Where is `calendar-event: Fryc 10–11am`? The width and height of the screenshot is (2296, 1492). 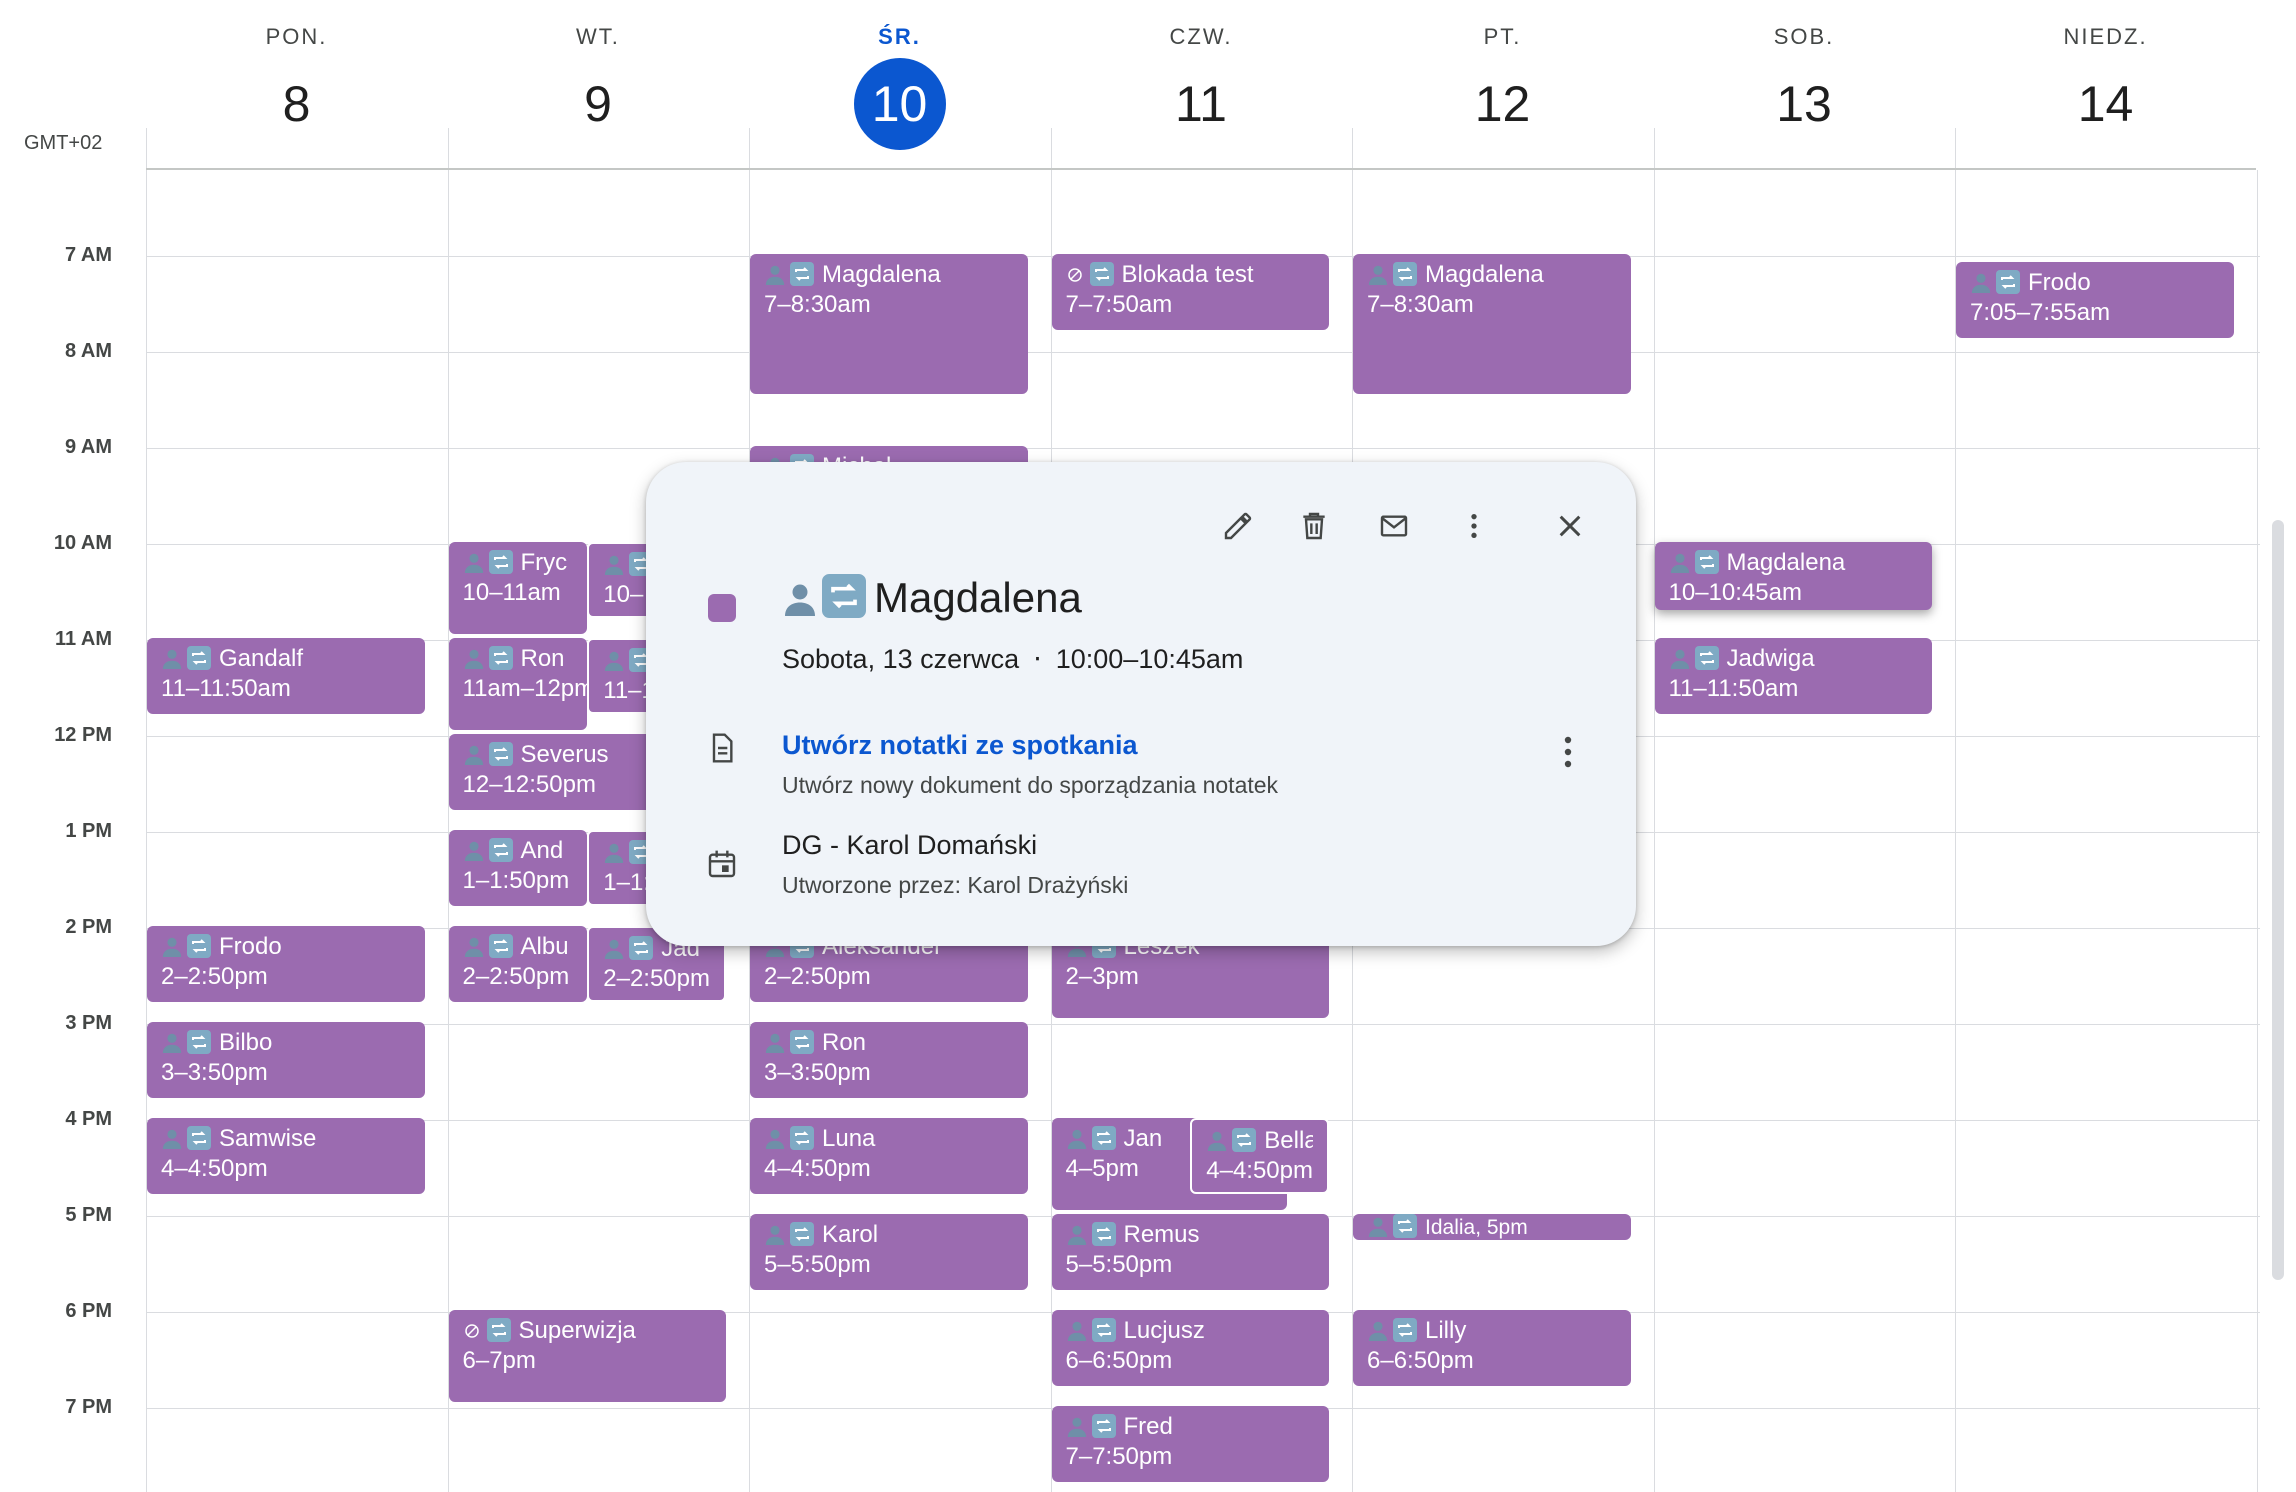
calendar-event: Fryc 10–11am is located at coordinates (518, 588).